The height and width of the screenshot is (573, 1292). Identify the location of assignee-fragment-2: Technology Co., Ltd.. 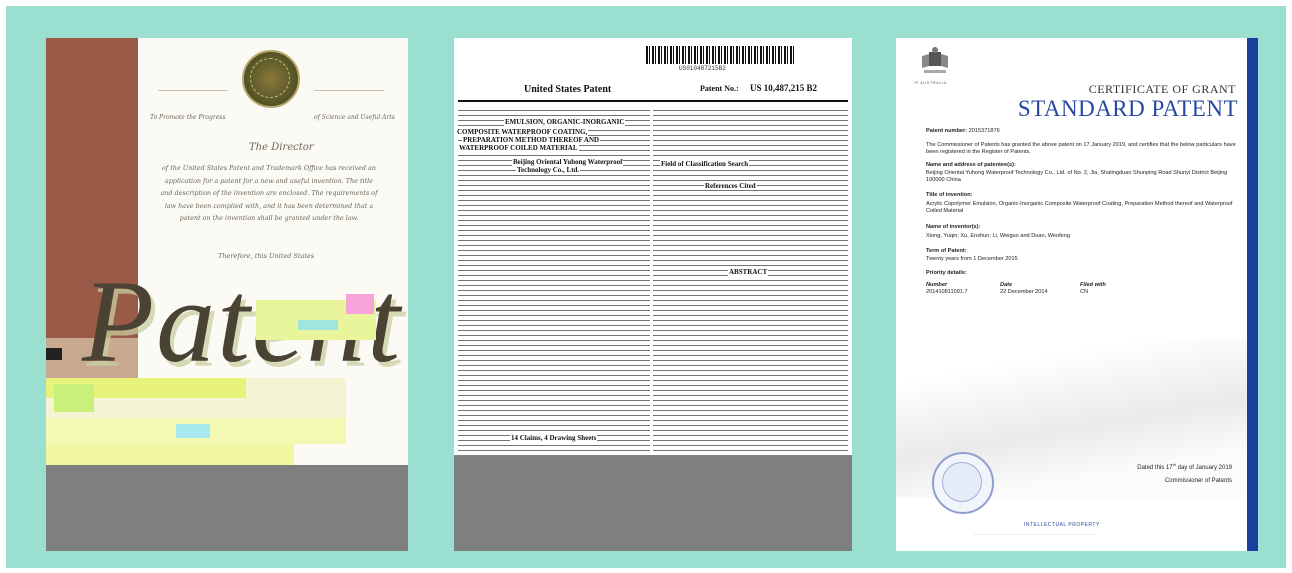
(548, 170).